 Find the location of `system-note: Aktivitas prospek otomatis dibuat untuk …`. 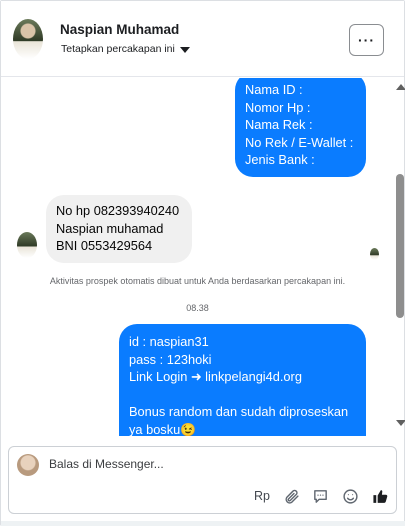

system-note: Aktivitas prospek otomatis dibuat untuk … is located at coordinates (197, 281).